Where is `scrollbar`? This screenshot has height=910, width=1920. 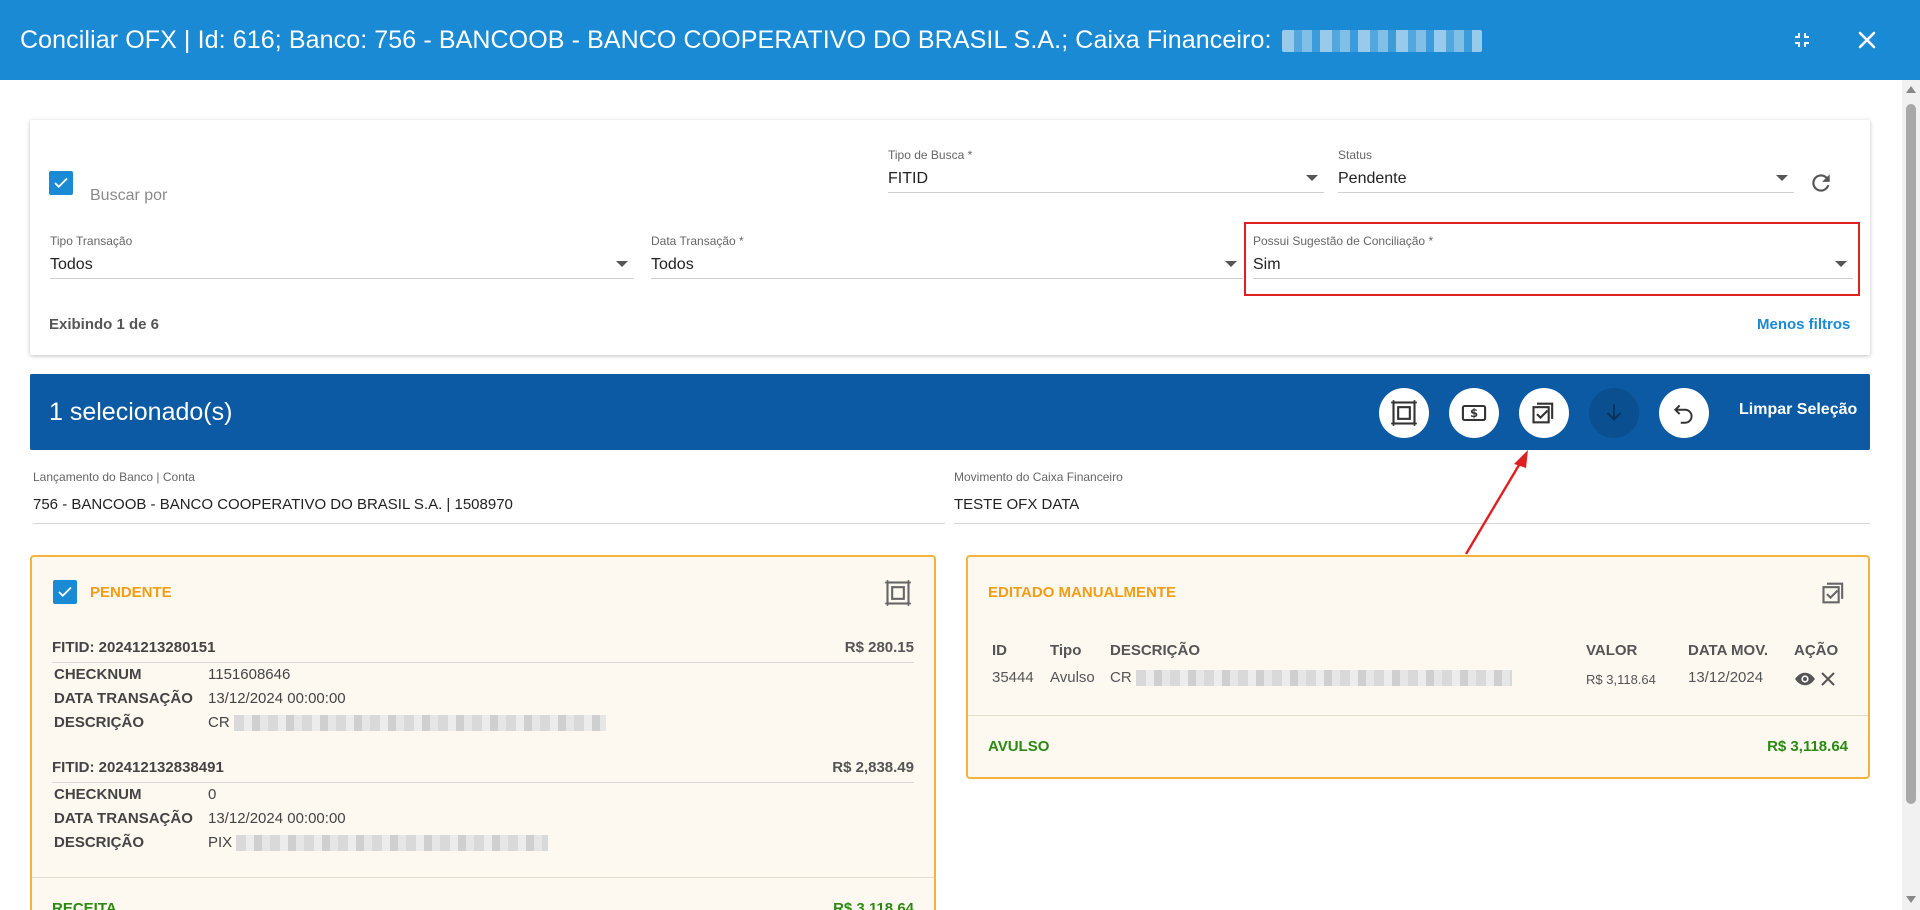 scrollbar is located at coordinates (1911, 495).